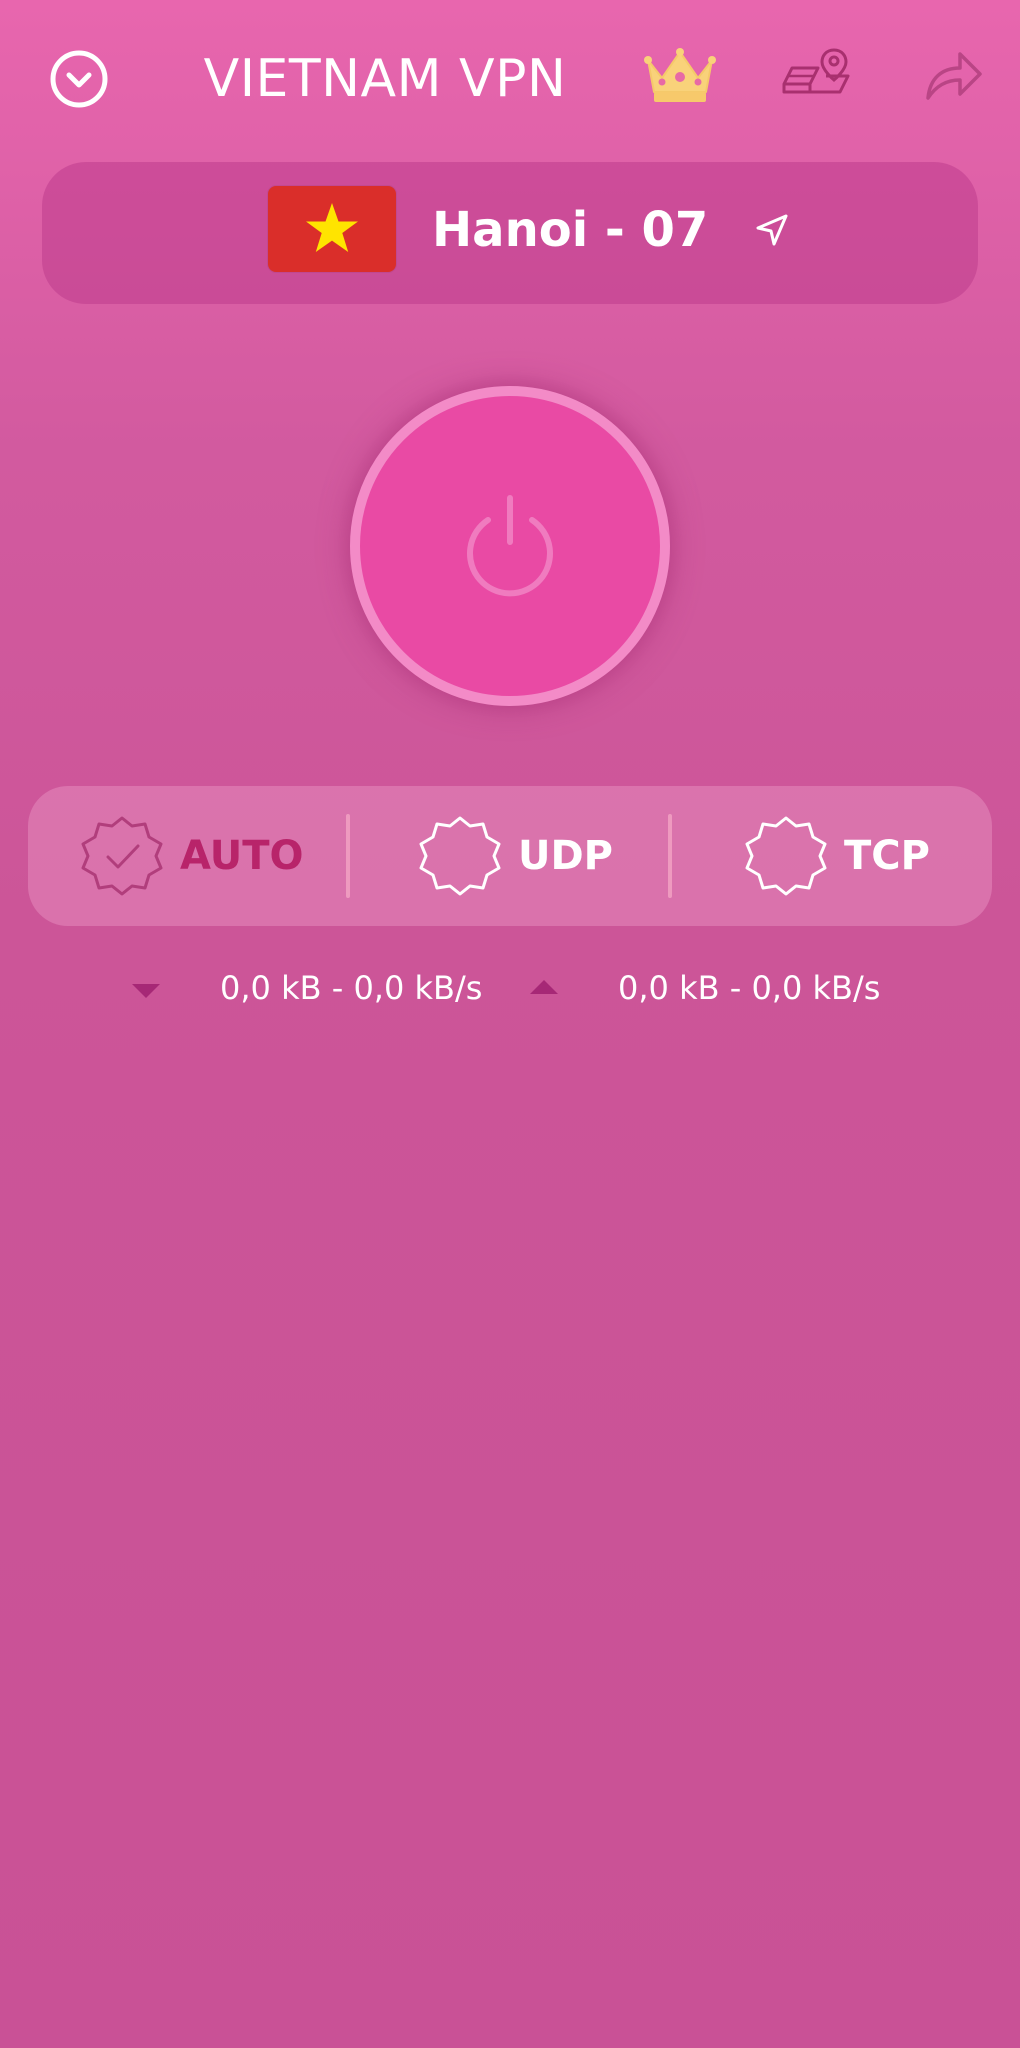 The image size is (1020, 2048). I want to click on power-icon, so click(510, 546).